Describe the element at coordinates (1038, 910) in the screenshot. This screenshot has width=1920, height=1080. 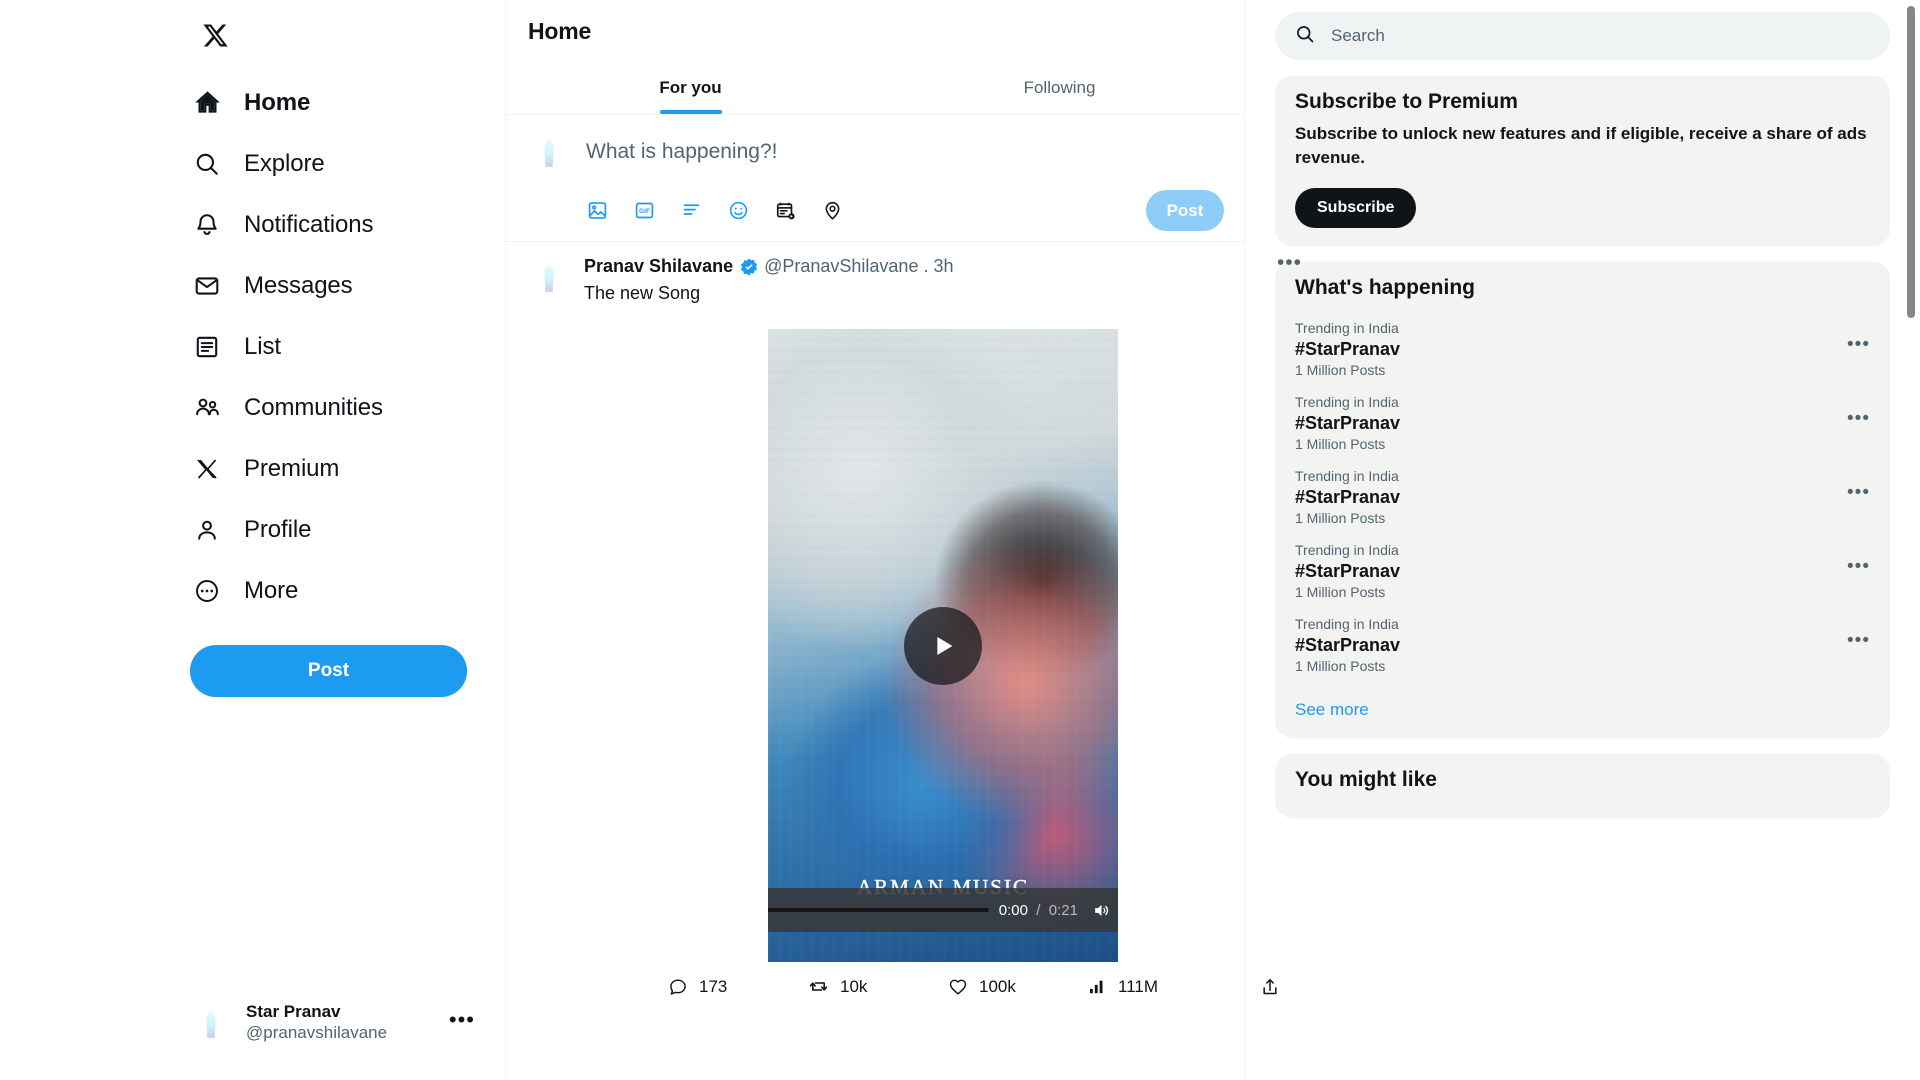
I see `video-time: 0:00 / 0:21` at that location.